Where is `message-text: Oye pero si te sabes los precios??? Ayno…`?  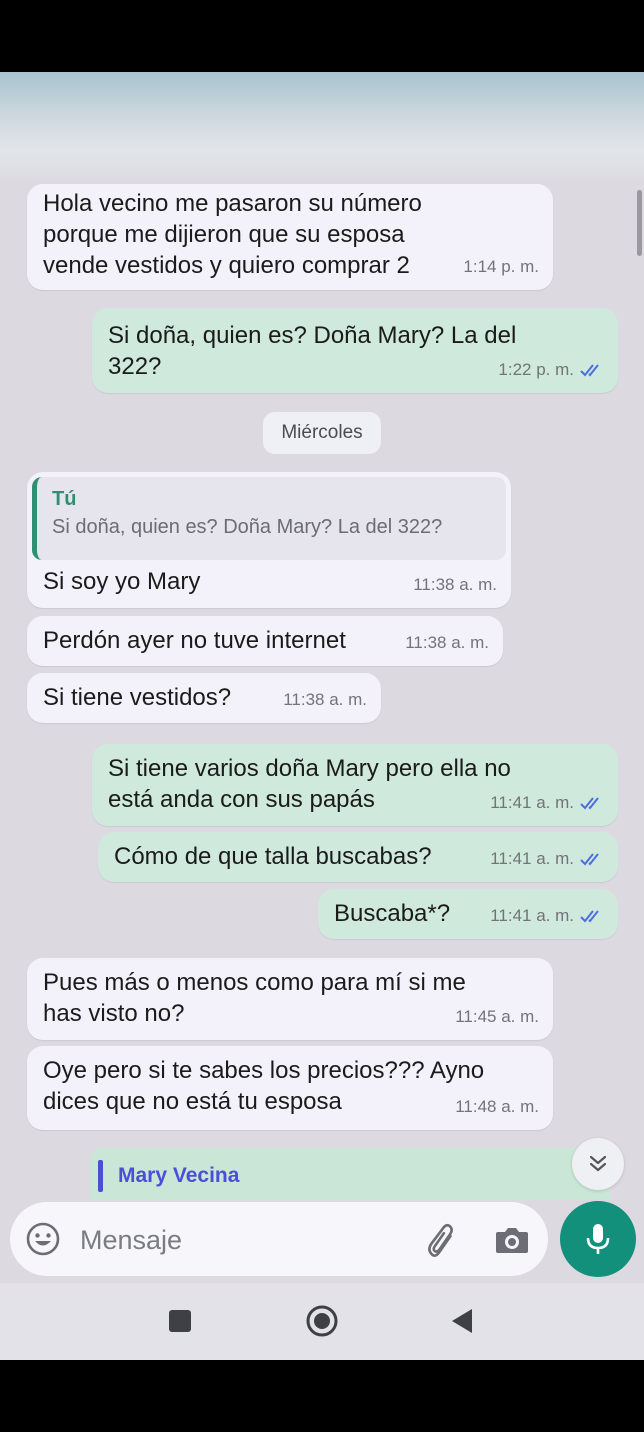
message-text: Oye pero si te sabes los precios??? Ayno… is located at coordinates (264, 1086).